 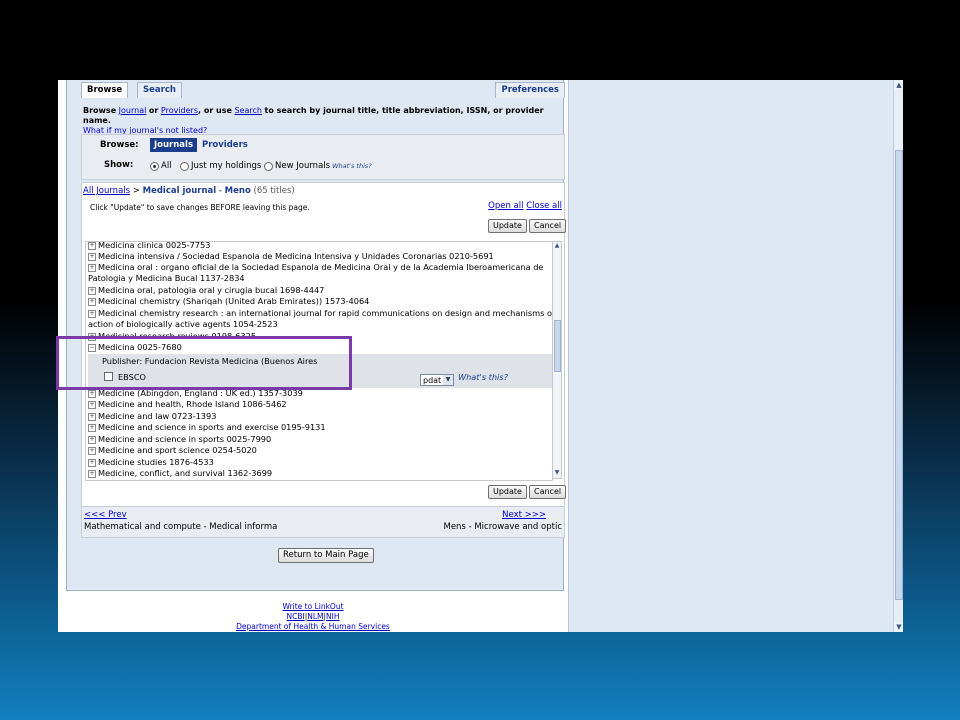 What do you see at coordinates (166, 278) in the screenshot?
I see `list-item-cont: Patologia y Medicina Bucal 1137-2834` at bounding box center [166, 278].